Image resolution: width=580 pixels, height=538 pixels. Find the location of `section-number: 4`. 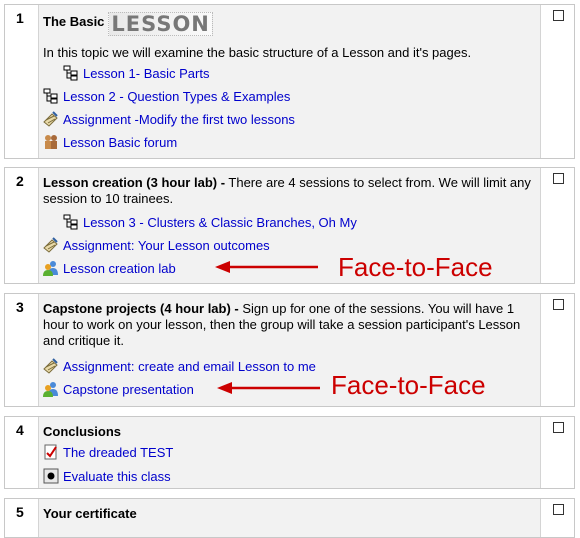

section-number: 4 is located at coordinates (20, 430).